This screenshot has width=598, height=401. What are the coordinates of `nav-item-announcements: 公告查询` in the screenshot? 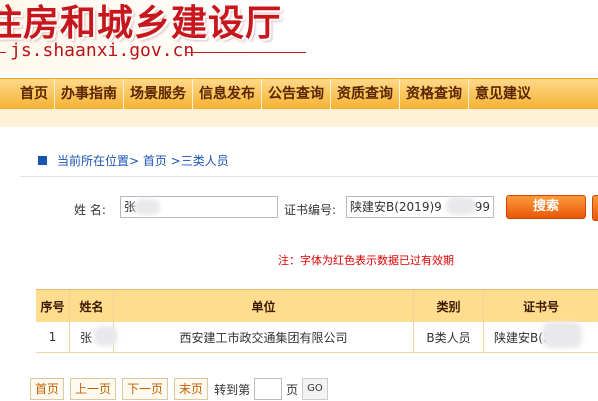 It's located at (296, 94).